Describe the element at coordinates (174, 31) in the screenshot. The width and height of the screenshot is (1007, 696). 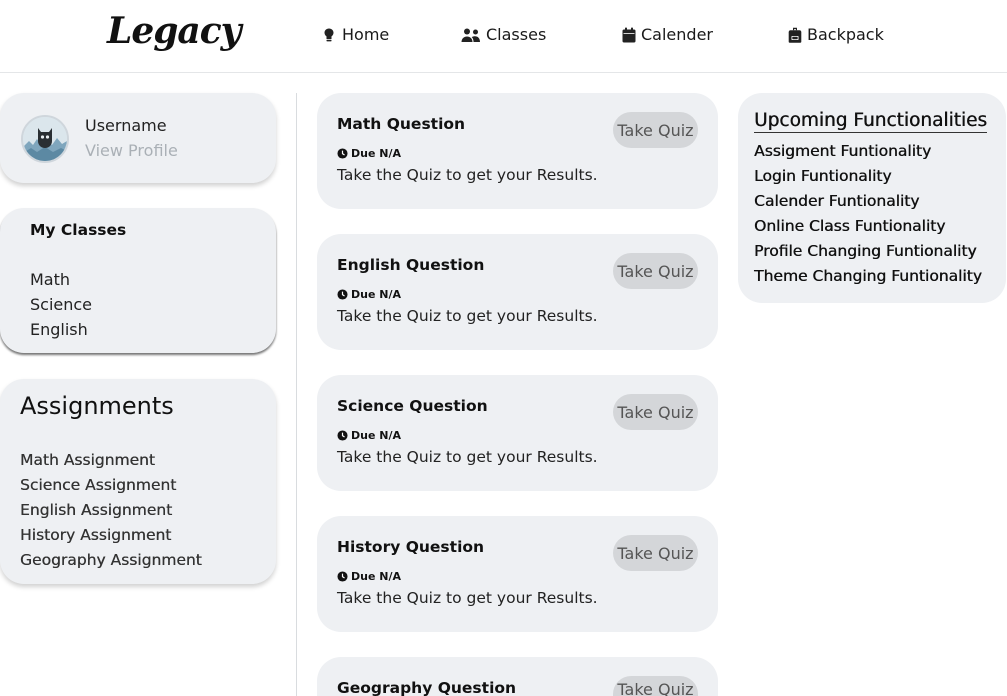
I see `app-logo: Legacy` at that location.